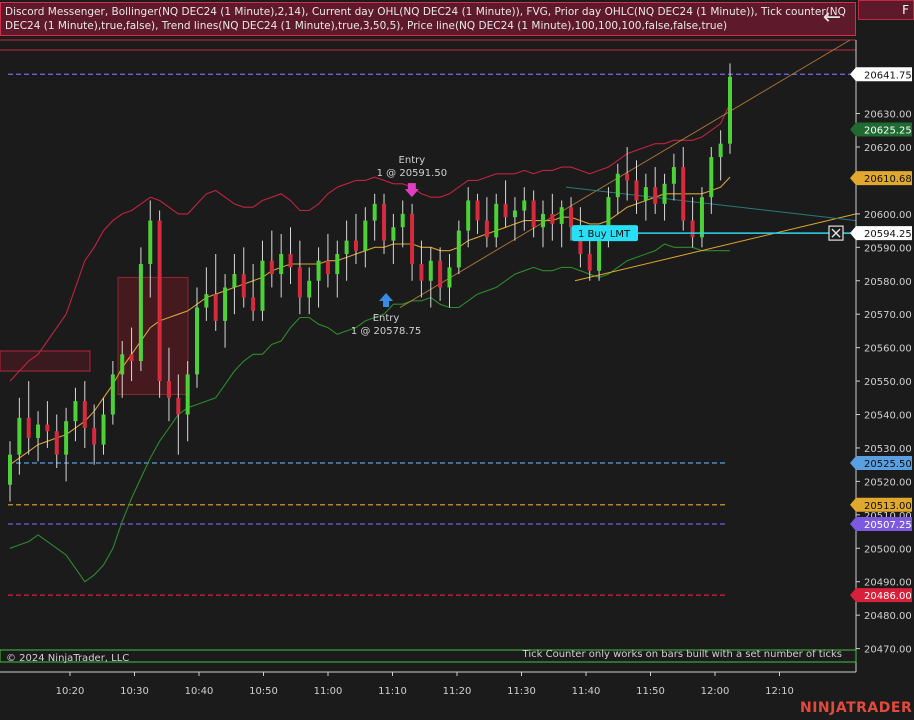 This screenshot has width=914, height=720. What do you see at coordinates (888, 234) in the screenshot?
I see `price-tag-label: 20594.25` at bounding box center [888, 234].